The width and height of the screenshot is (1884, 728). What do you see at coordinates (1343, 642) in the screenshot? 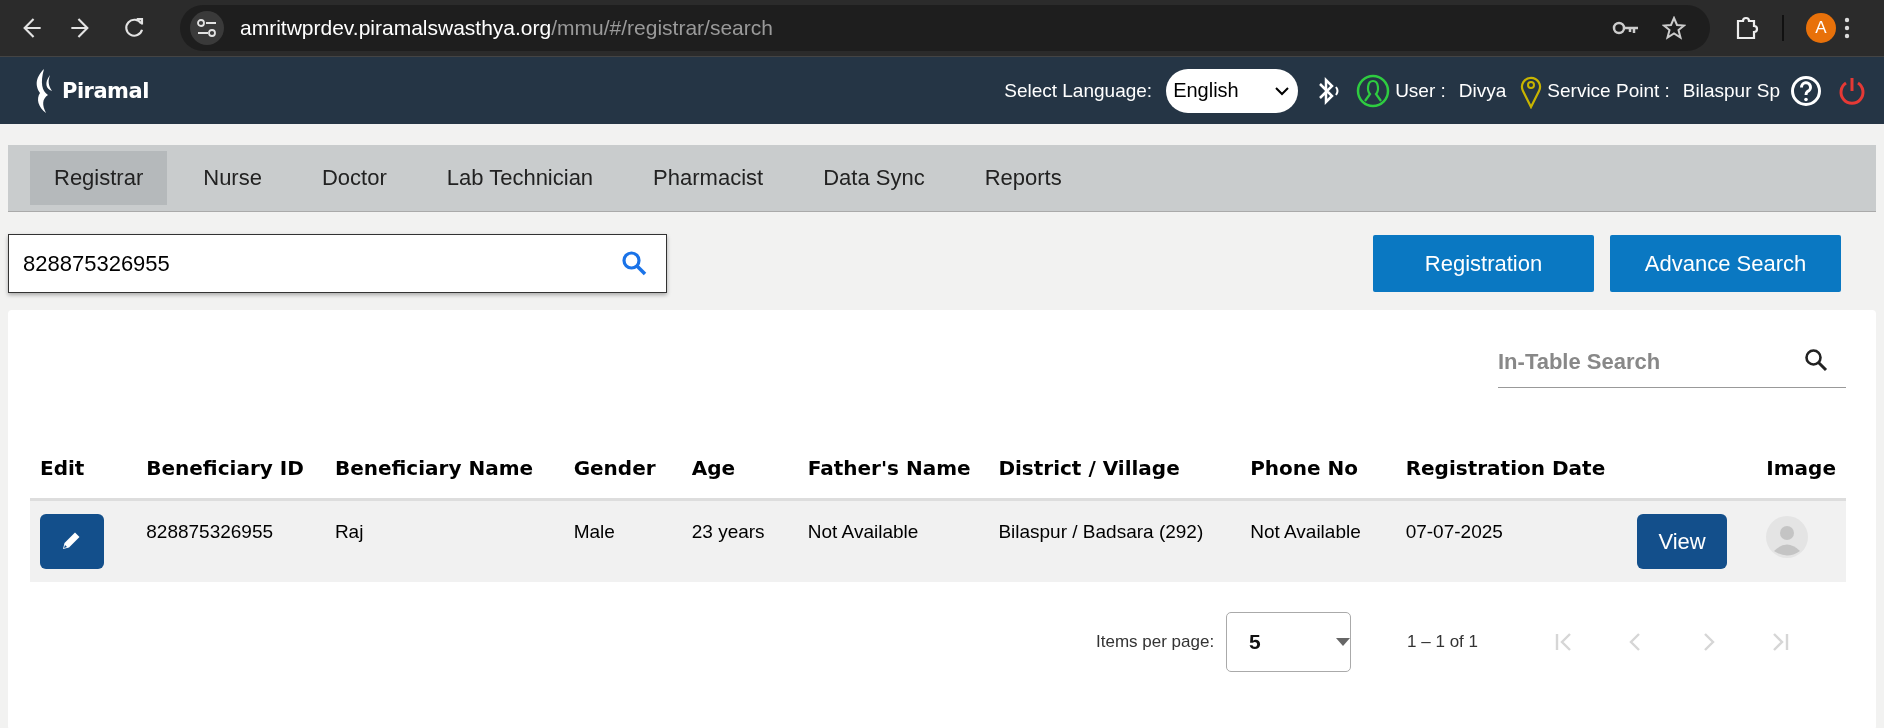
I see `dropdown-arrow-icon` at bounding box center [1343, 642].